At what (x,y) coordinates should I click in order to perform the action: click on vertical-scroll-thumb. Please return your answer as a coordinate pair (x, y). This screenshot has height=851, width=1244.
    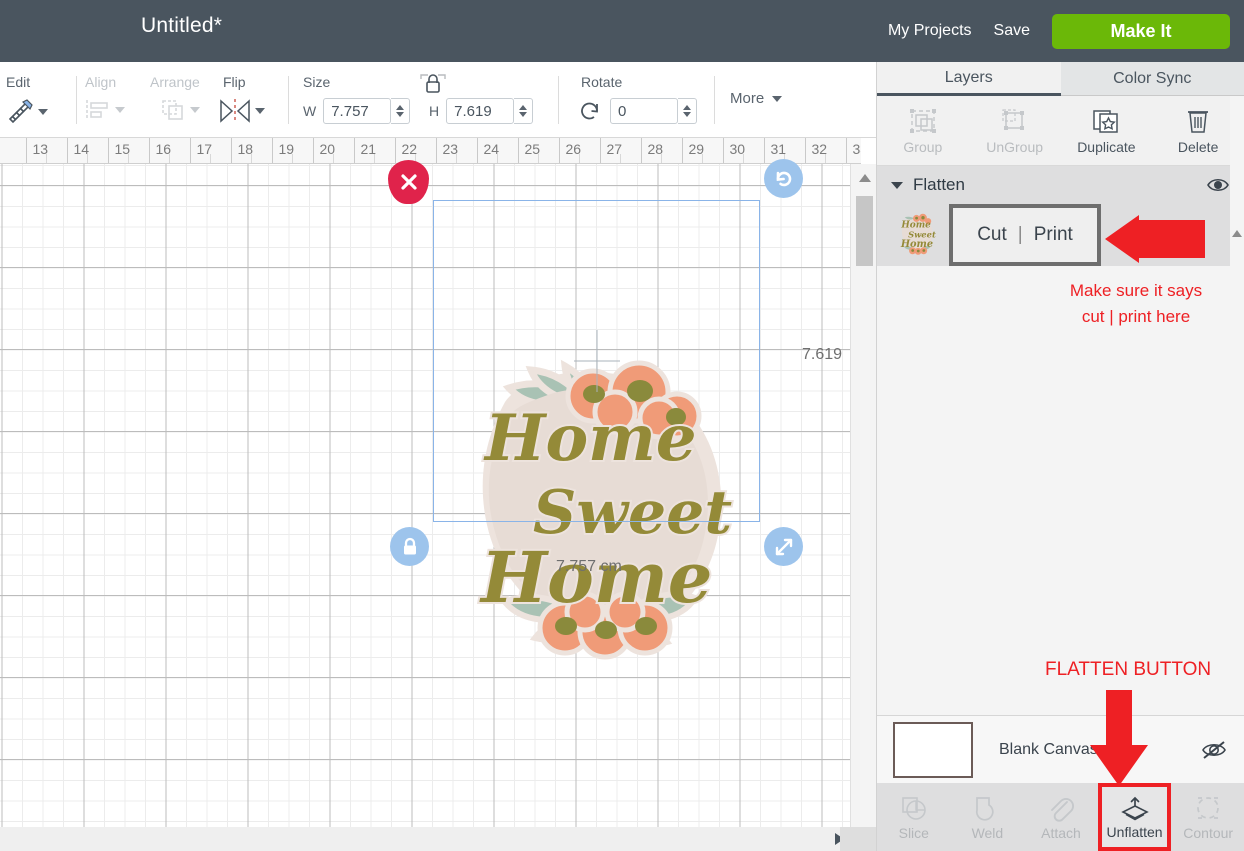
    Looking at the image, I should click on (864, 231).